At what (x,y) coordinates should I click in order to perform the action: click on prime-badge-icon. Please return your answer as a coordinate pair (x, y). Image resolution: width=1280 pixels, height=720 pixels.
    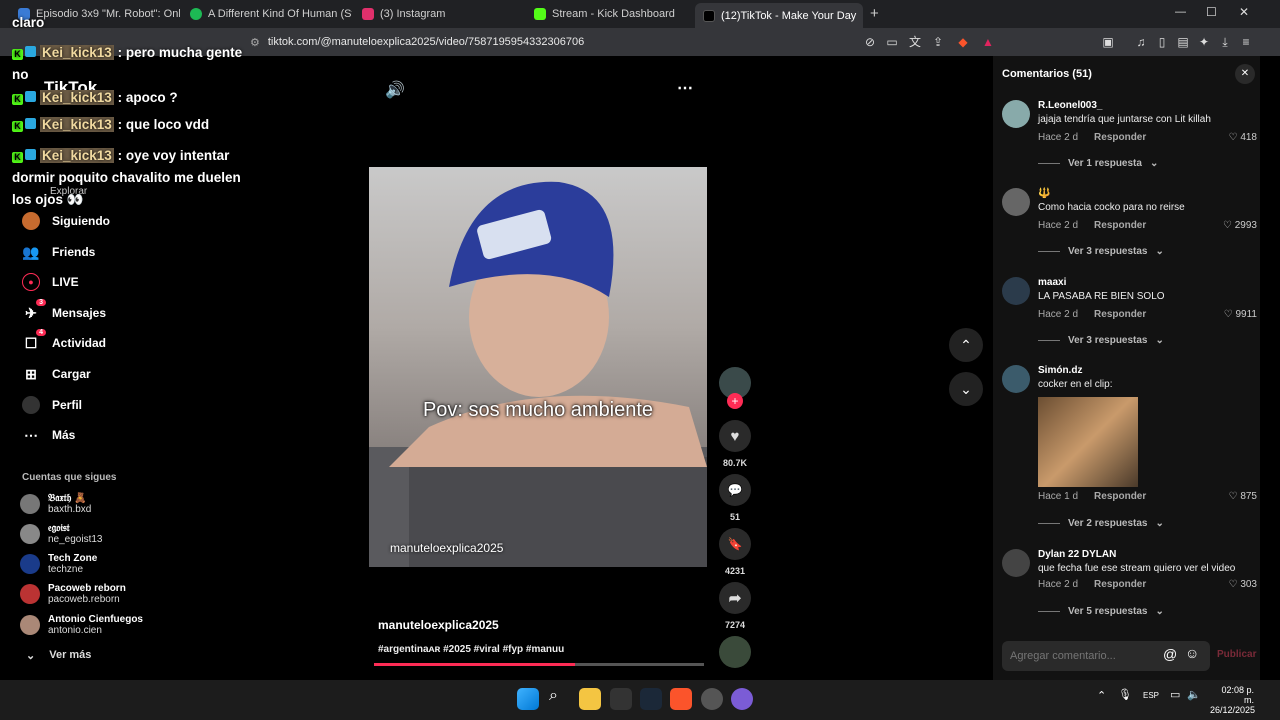
    Looking at the image, I should click on (30, 154).